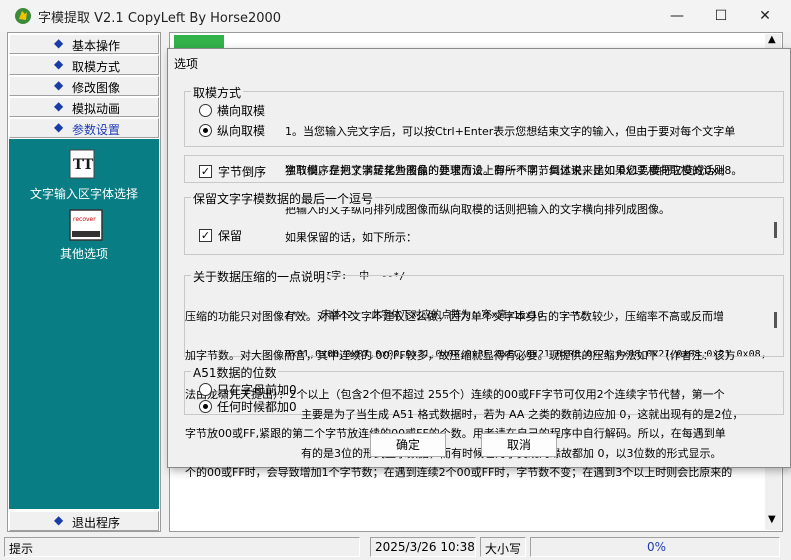 The height and width of the screenshot is (560, 791). I want to click on checkbox-label: 字节倒序, so click(242, 172).